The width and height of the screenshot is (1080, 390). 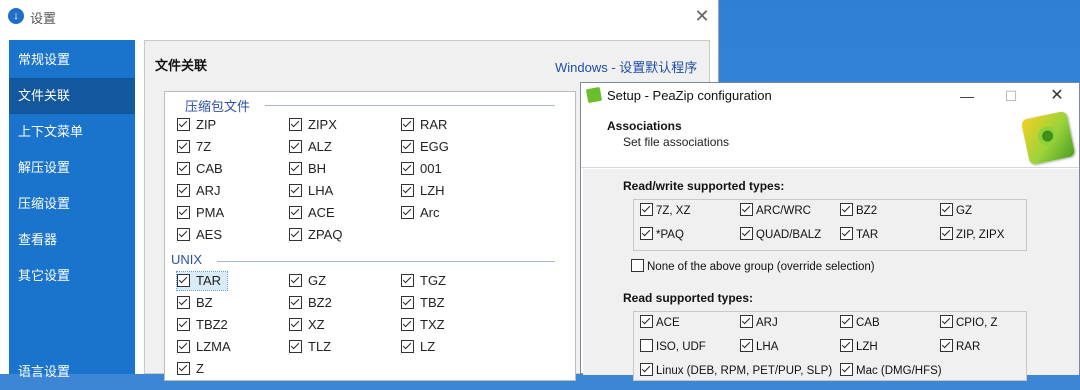 What do you see at coordinates (891, 371) in the screenshot?
I see `file-type-checkbox: Mac (DMG/HFS)` at bounding box center [891, 371].